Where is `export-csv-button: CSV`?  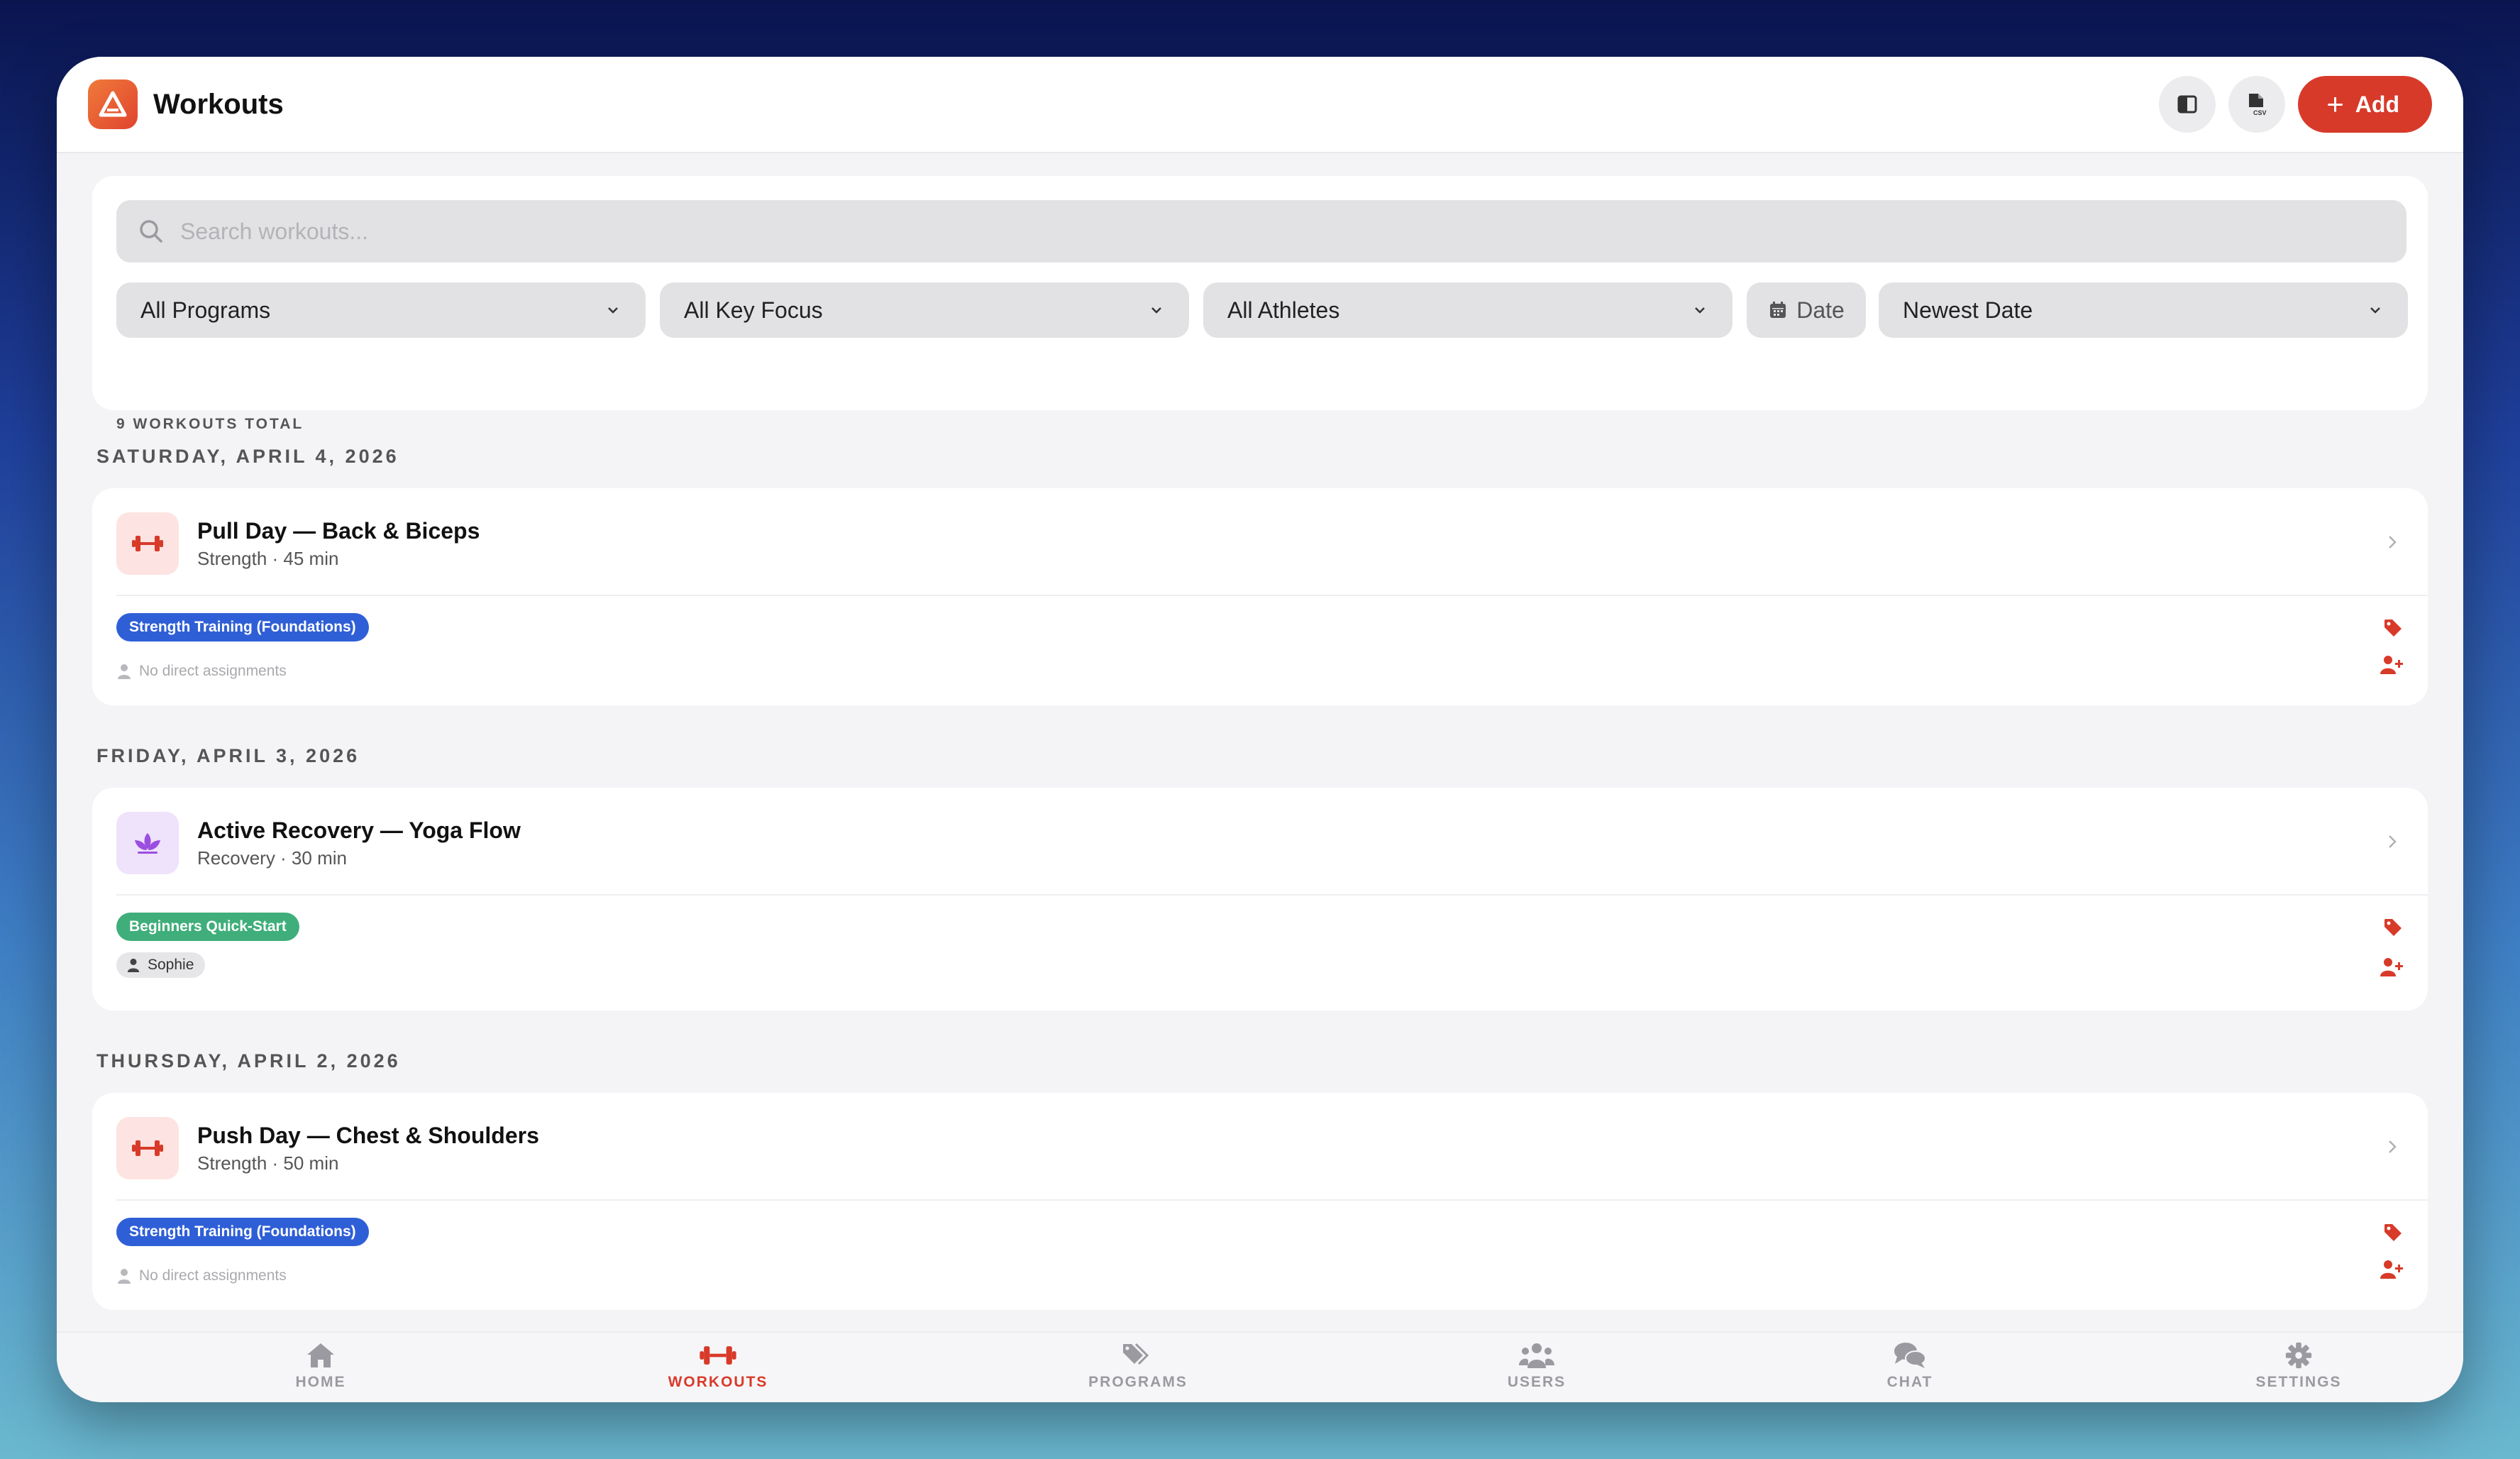 export-csv-button: CSV is located at coordinates (2257, 104).